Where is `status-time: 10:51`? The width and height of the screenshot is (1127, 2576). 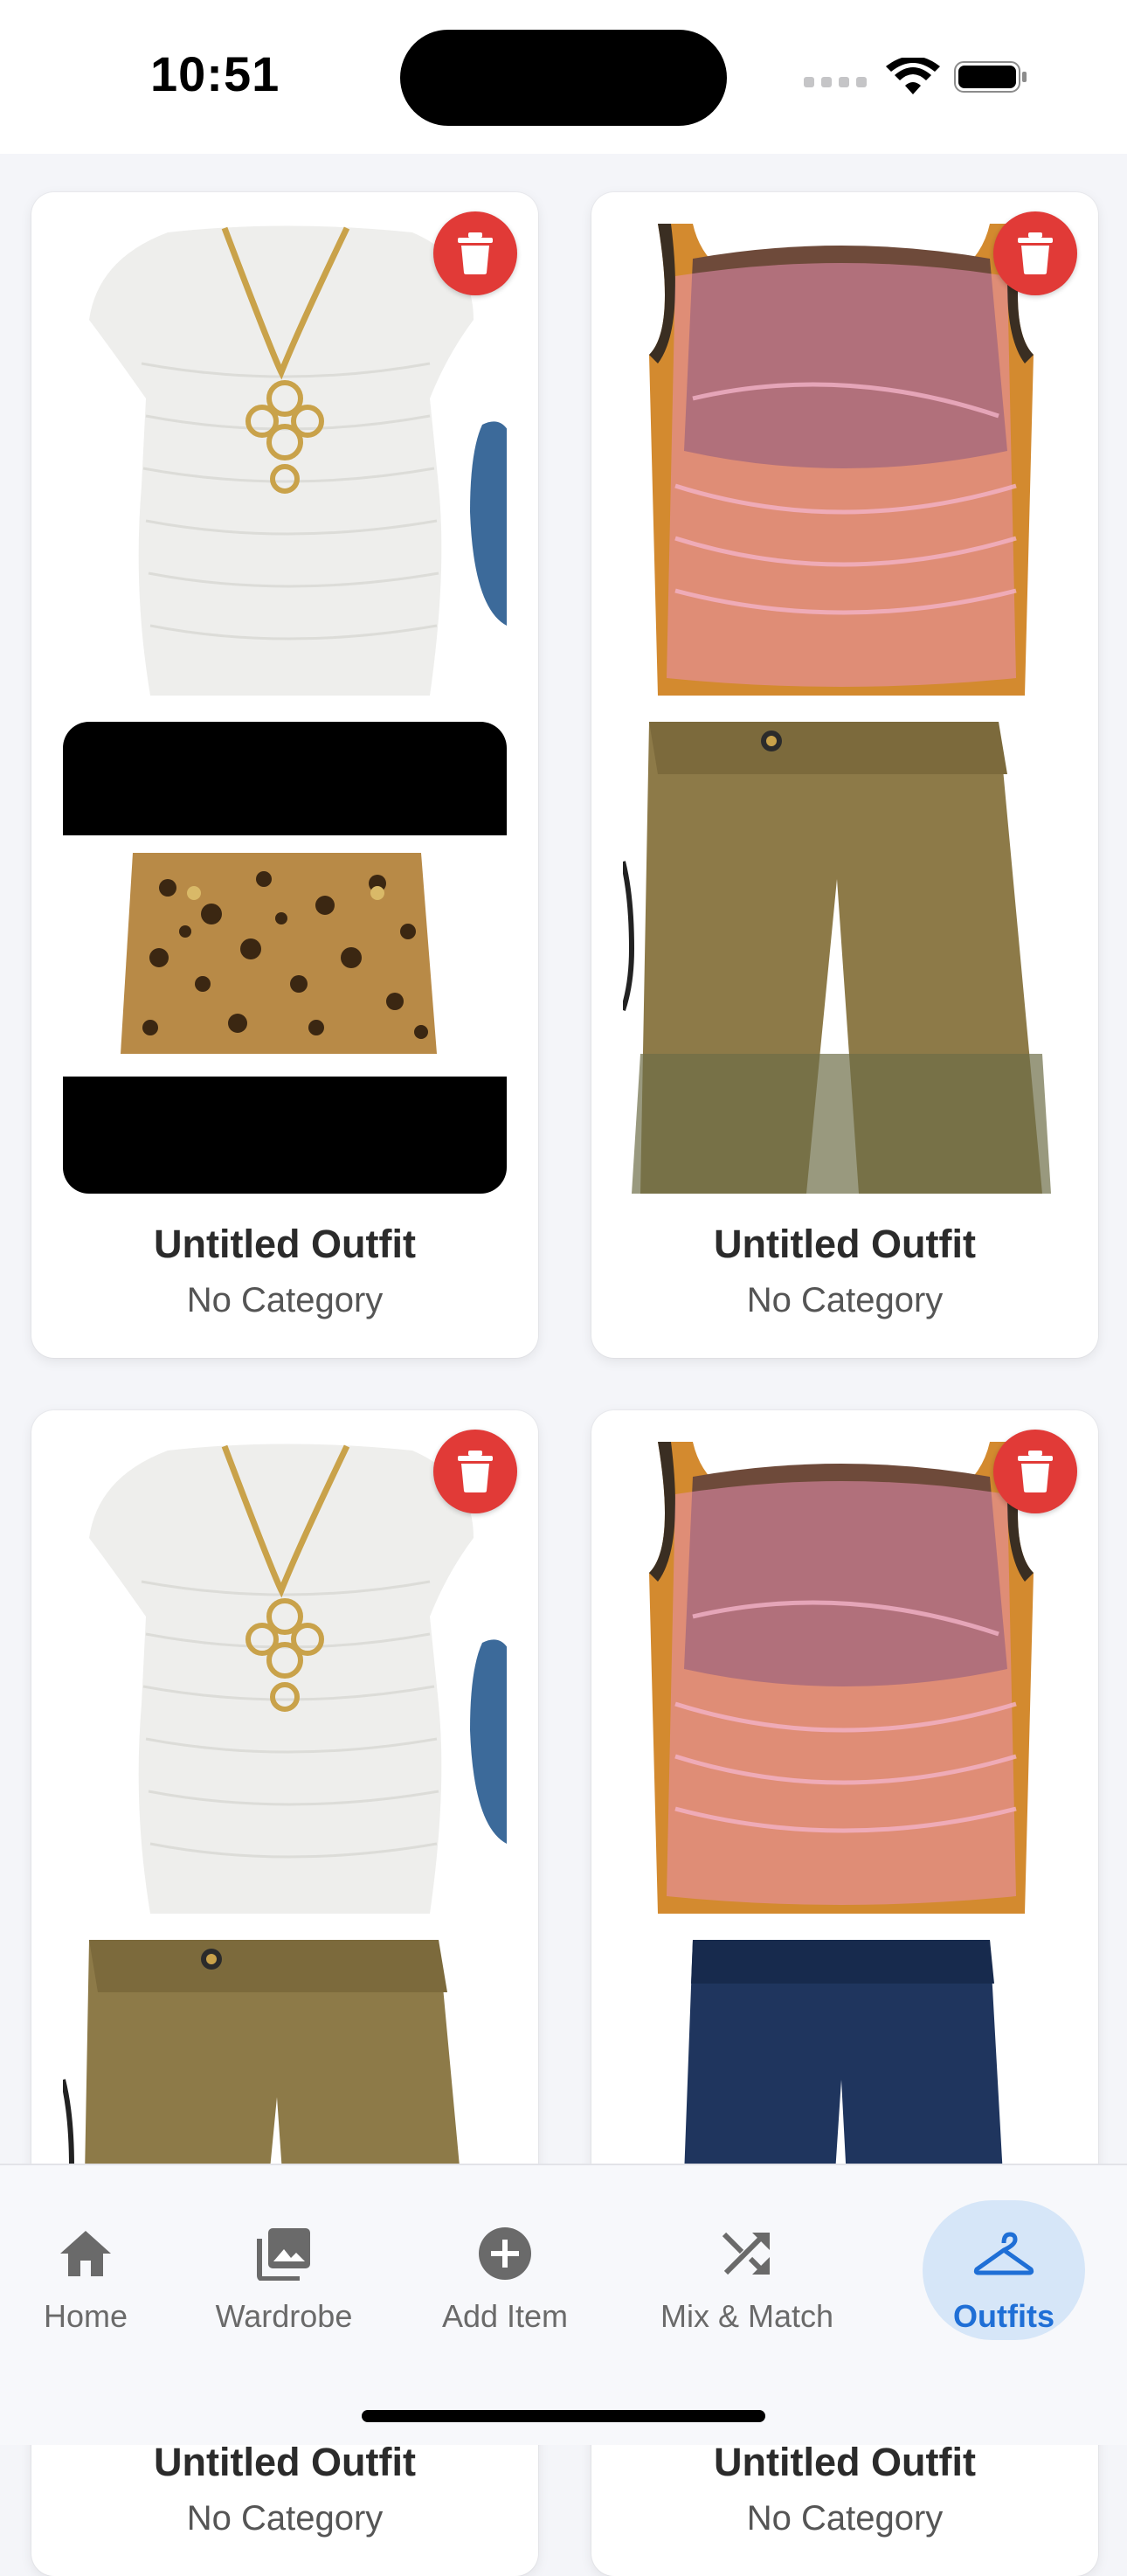 status-time: 10:51 is located at coordinates (215, 73).